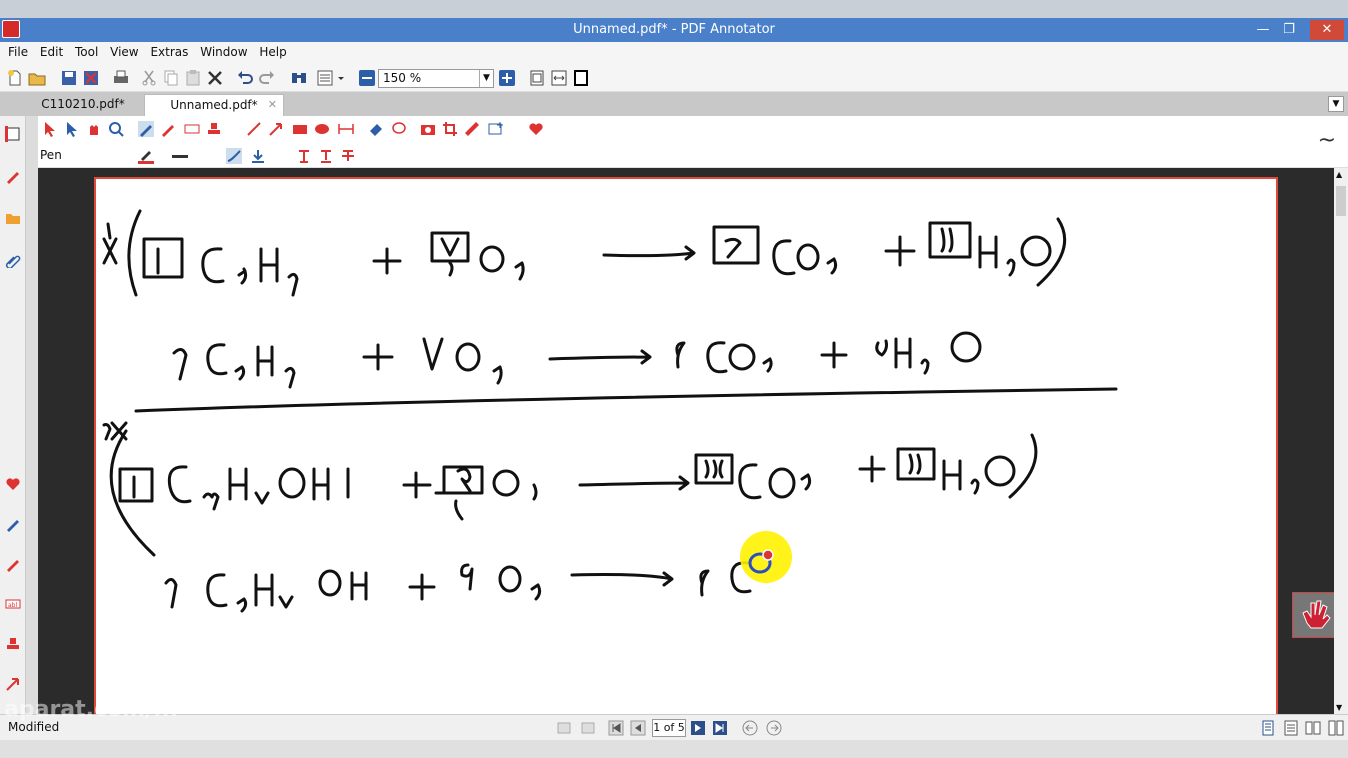 This screenshot has width=1348, height=758. What do you see at coordinates (50, 129) in the screenshot?
I see `select-arrow-icon` at bounding box center [50, 129].